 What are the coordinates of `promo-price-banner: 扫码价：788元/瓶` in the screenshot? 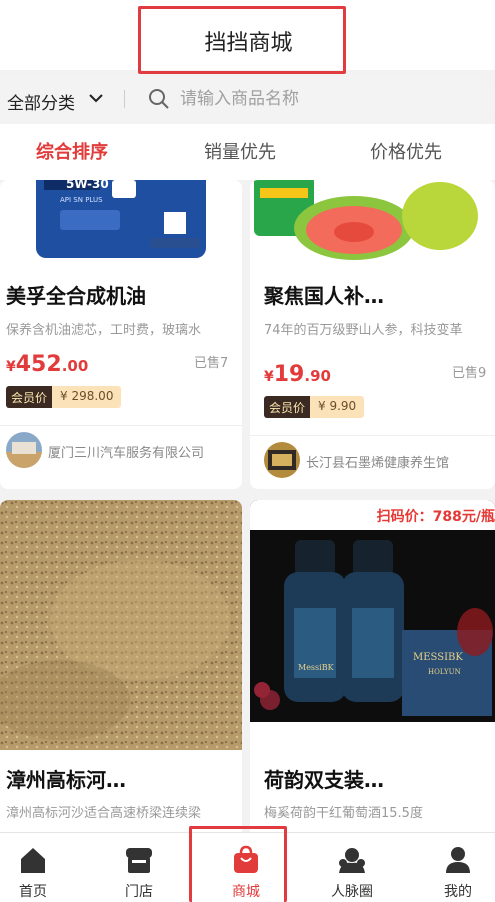 It's located at (435, 517).